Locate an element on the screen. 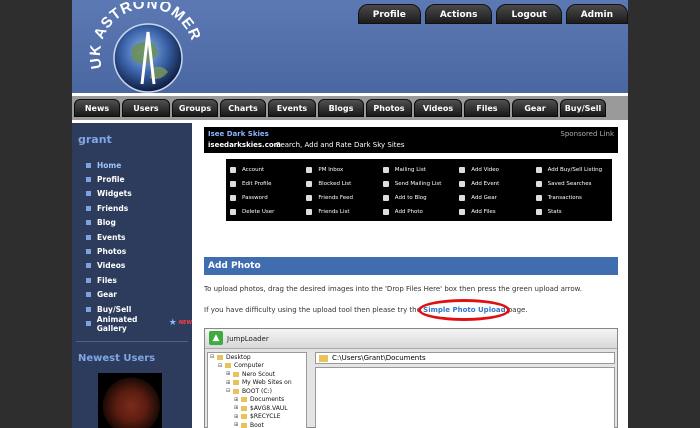 The height and width of the screenshot is (428, 700). tree-item: ⊟ Desktop is located at coordinates (257, 357).